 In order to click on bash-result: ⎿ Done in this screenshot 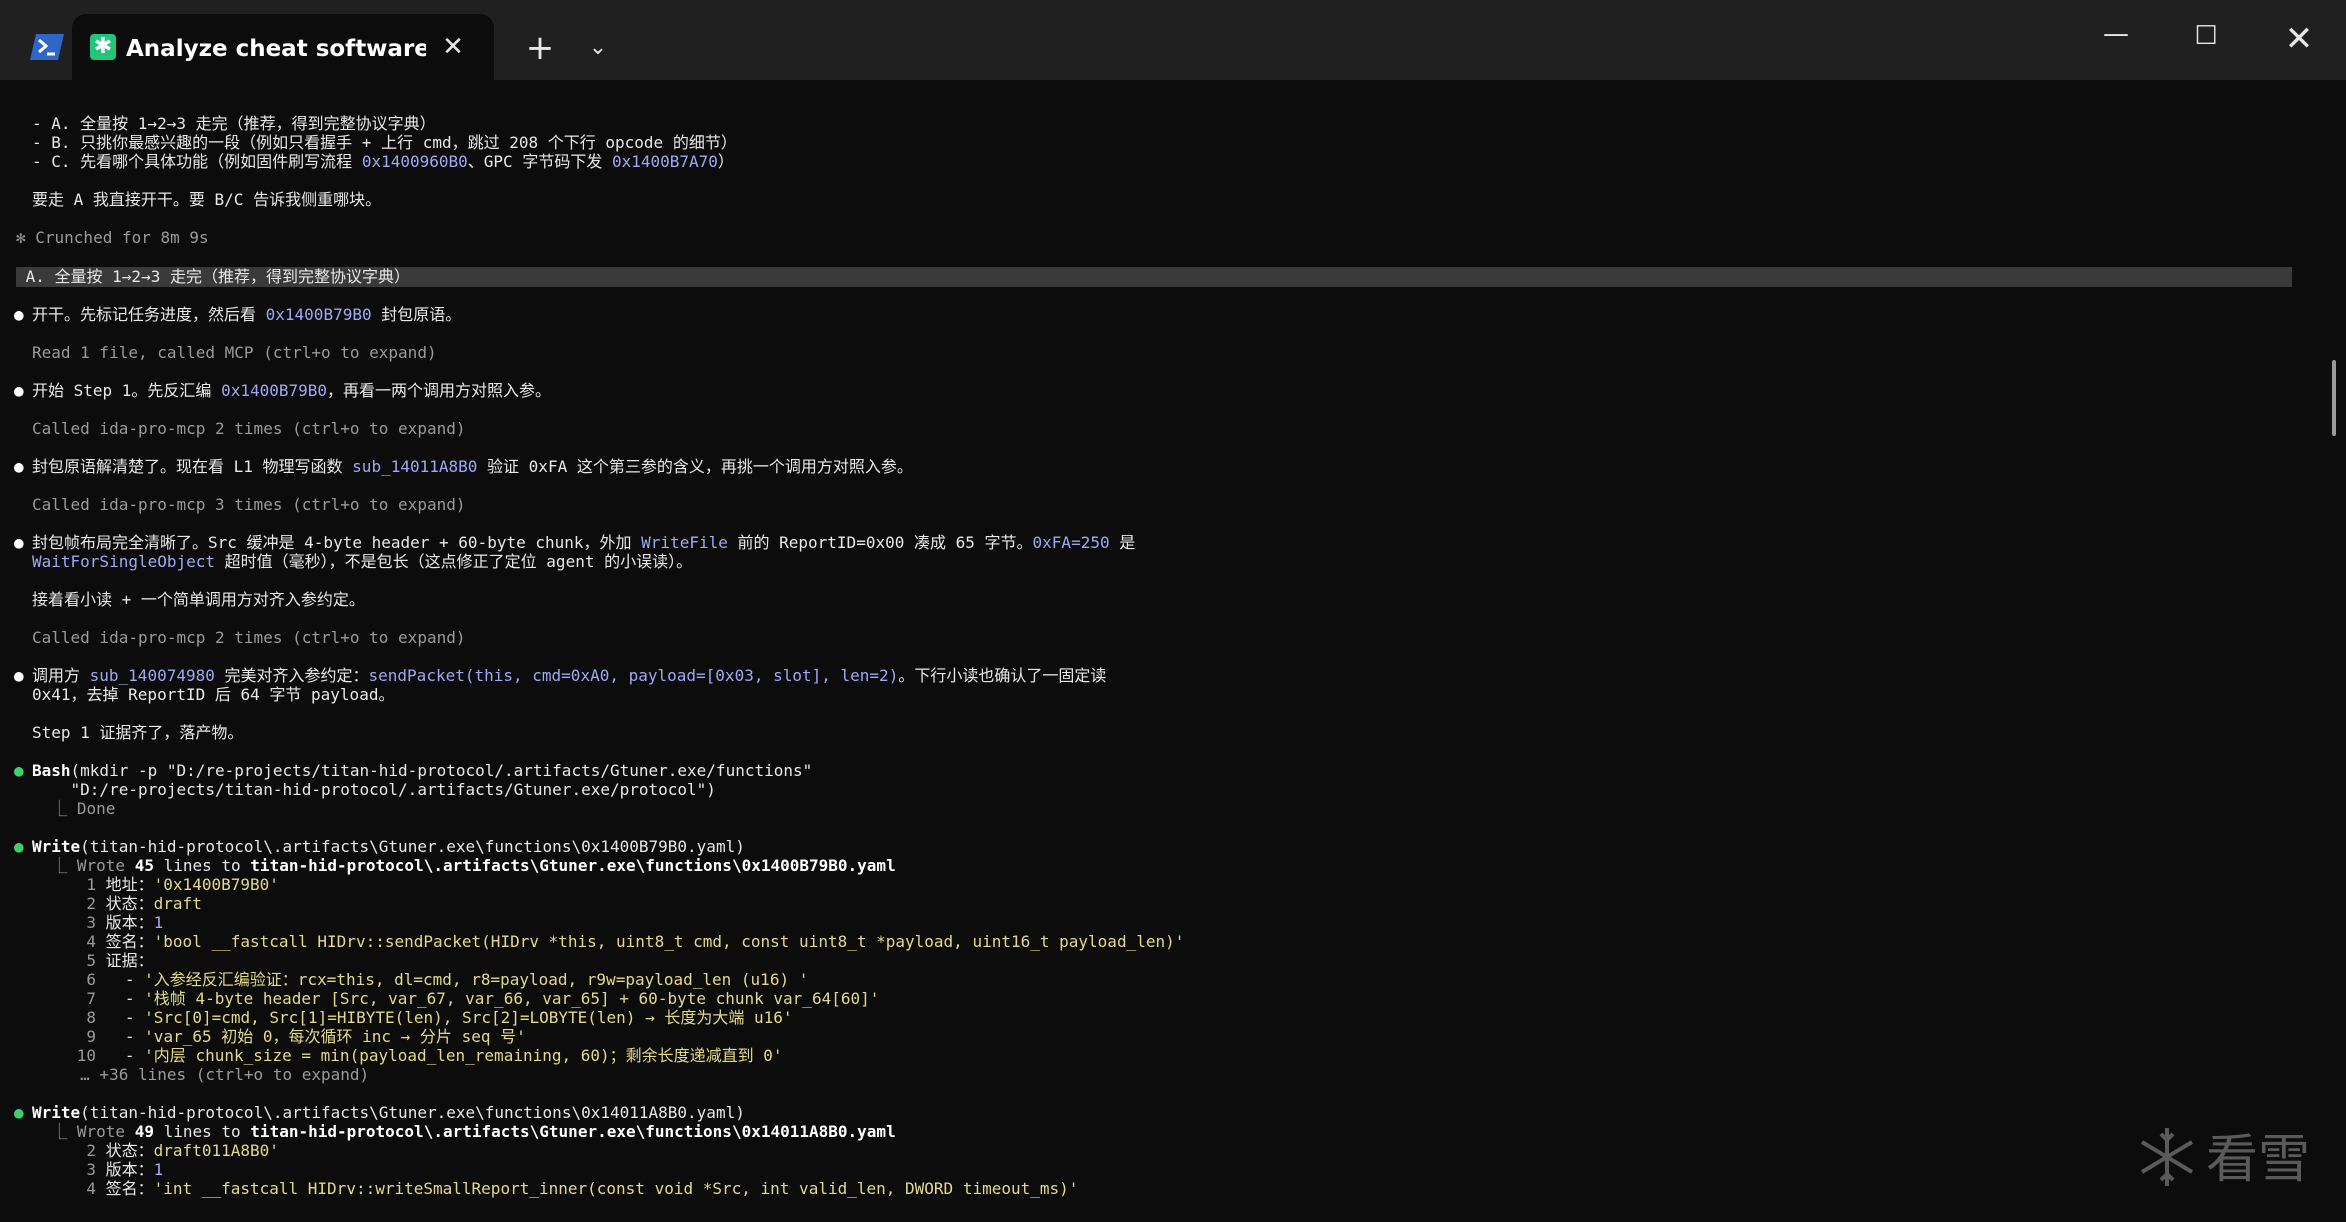, I will do `click(74, 808)`.